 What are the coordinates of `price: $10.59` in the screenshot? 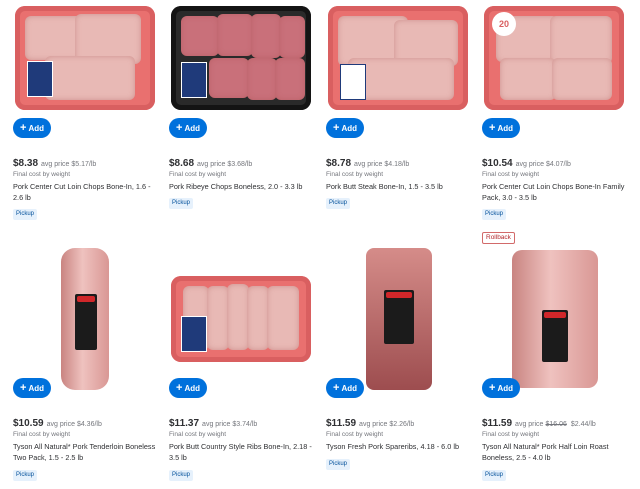 It's located at (28, 423).